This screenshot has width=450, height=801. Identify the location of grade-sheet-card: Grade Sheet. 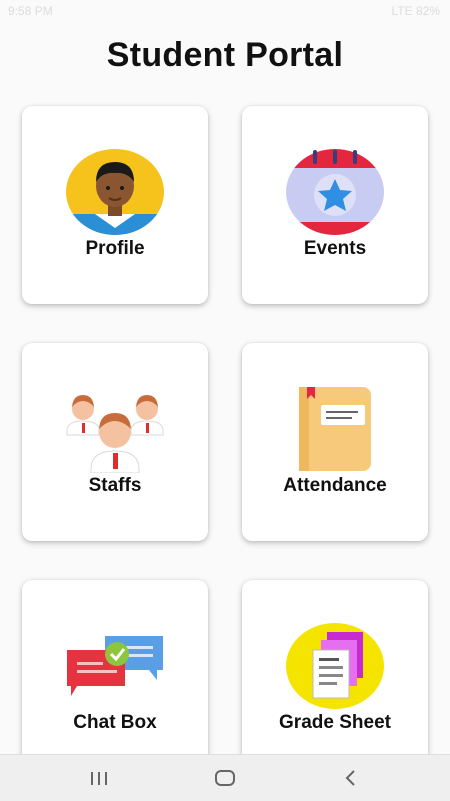
(335, 679).